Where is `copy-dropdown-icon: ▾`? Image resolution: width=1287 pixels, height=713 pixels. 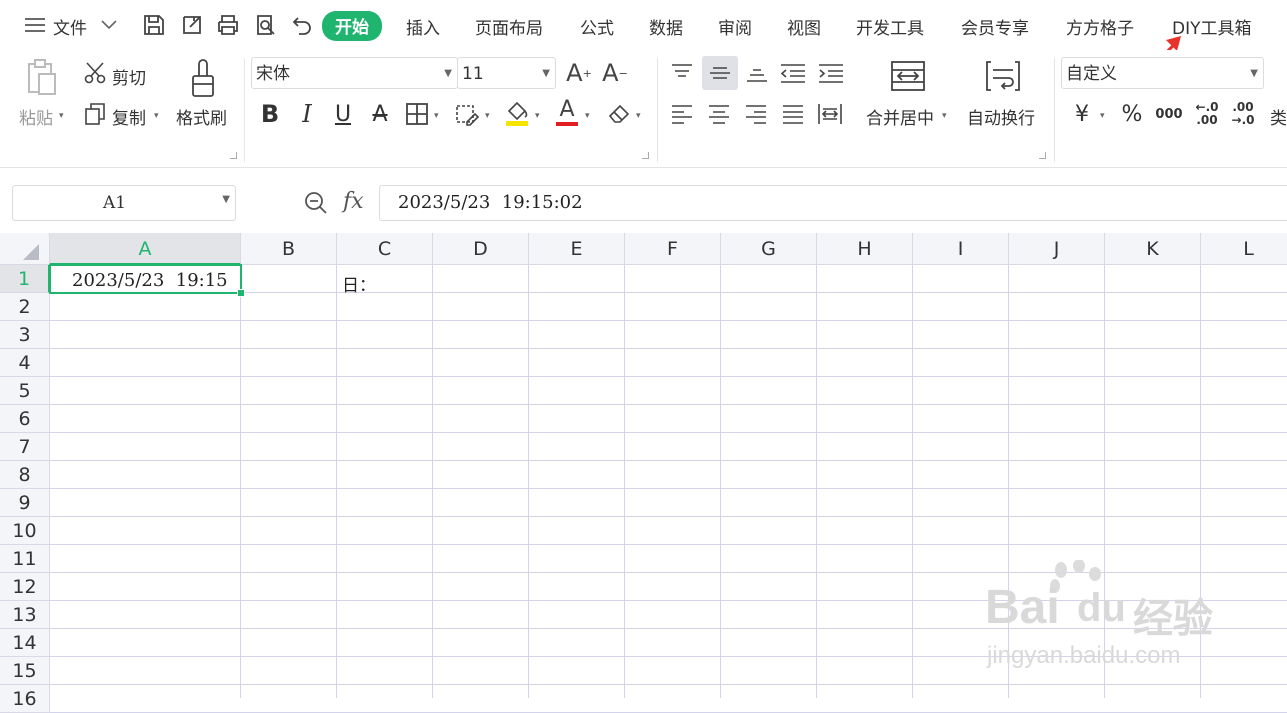
copy-dropdown-icon: ▾ is located at coordinates (156, 116).